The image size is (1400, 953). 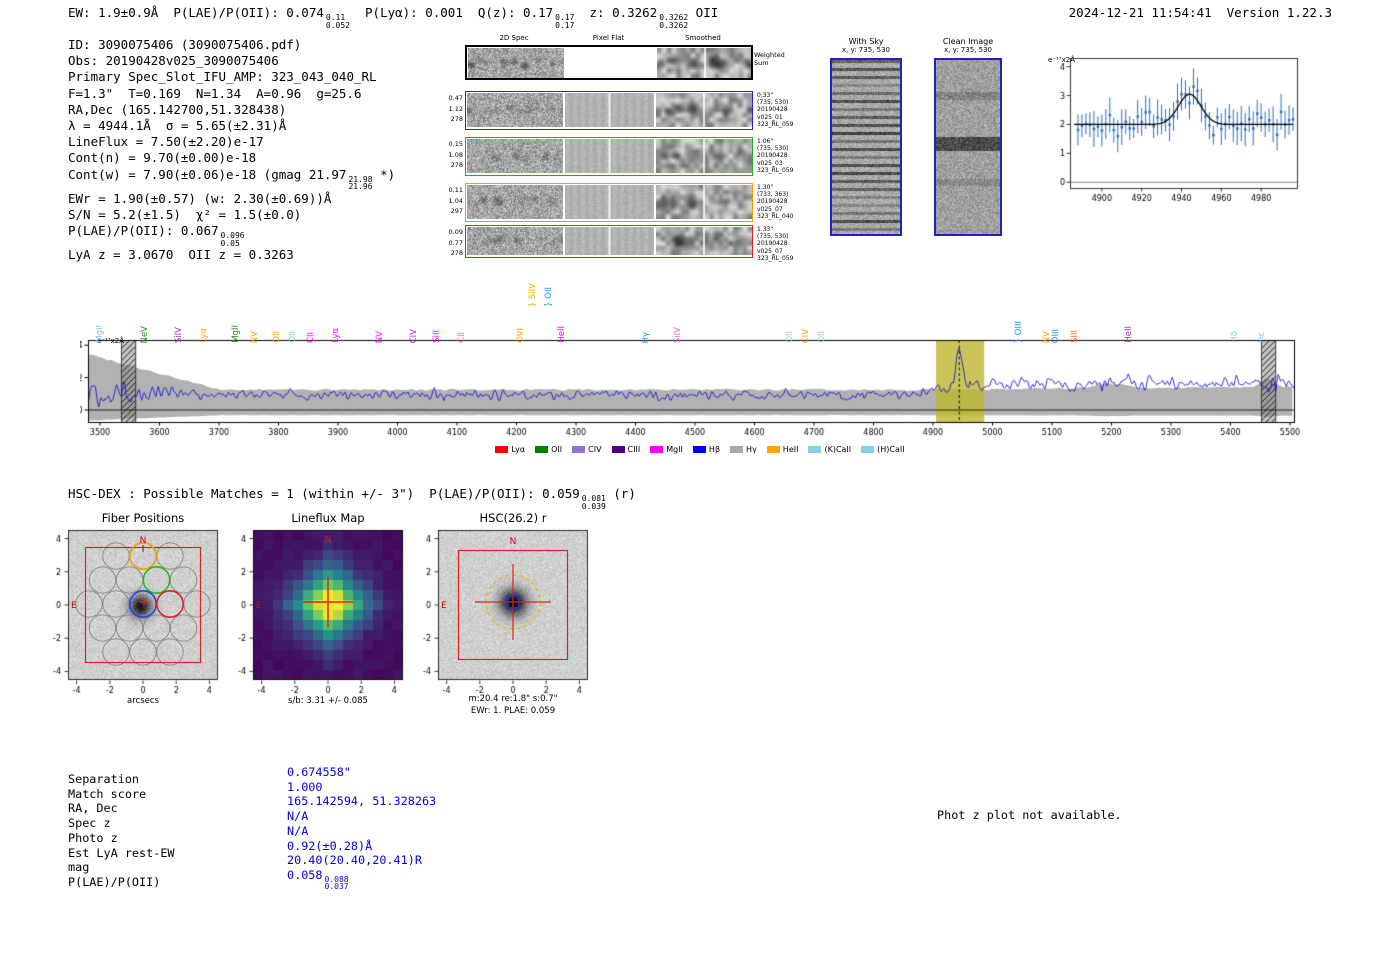 What do you see at coordinates (233, 239) in the screenshot?
I see `info-supsub: 0.096 0.05` at bounding box center [233, 239].